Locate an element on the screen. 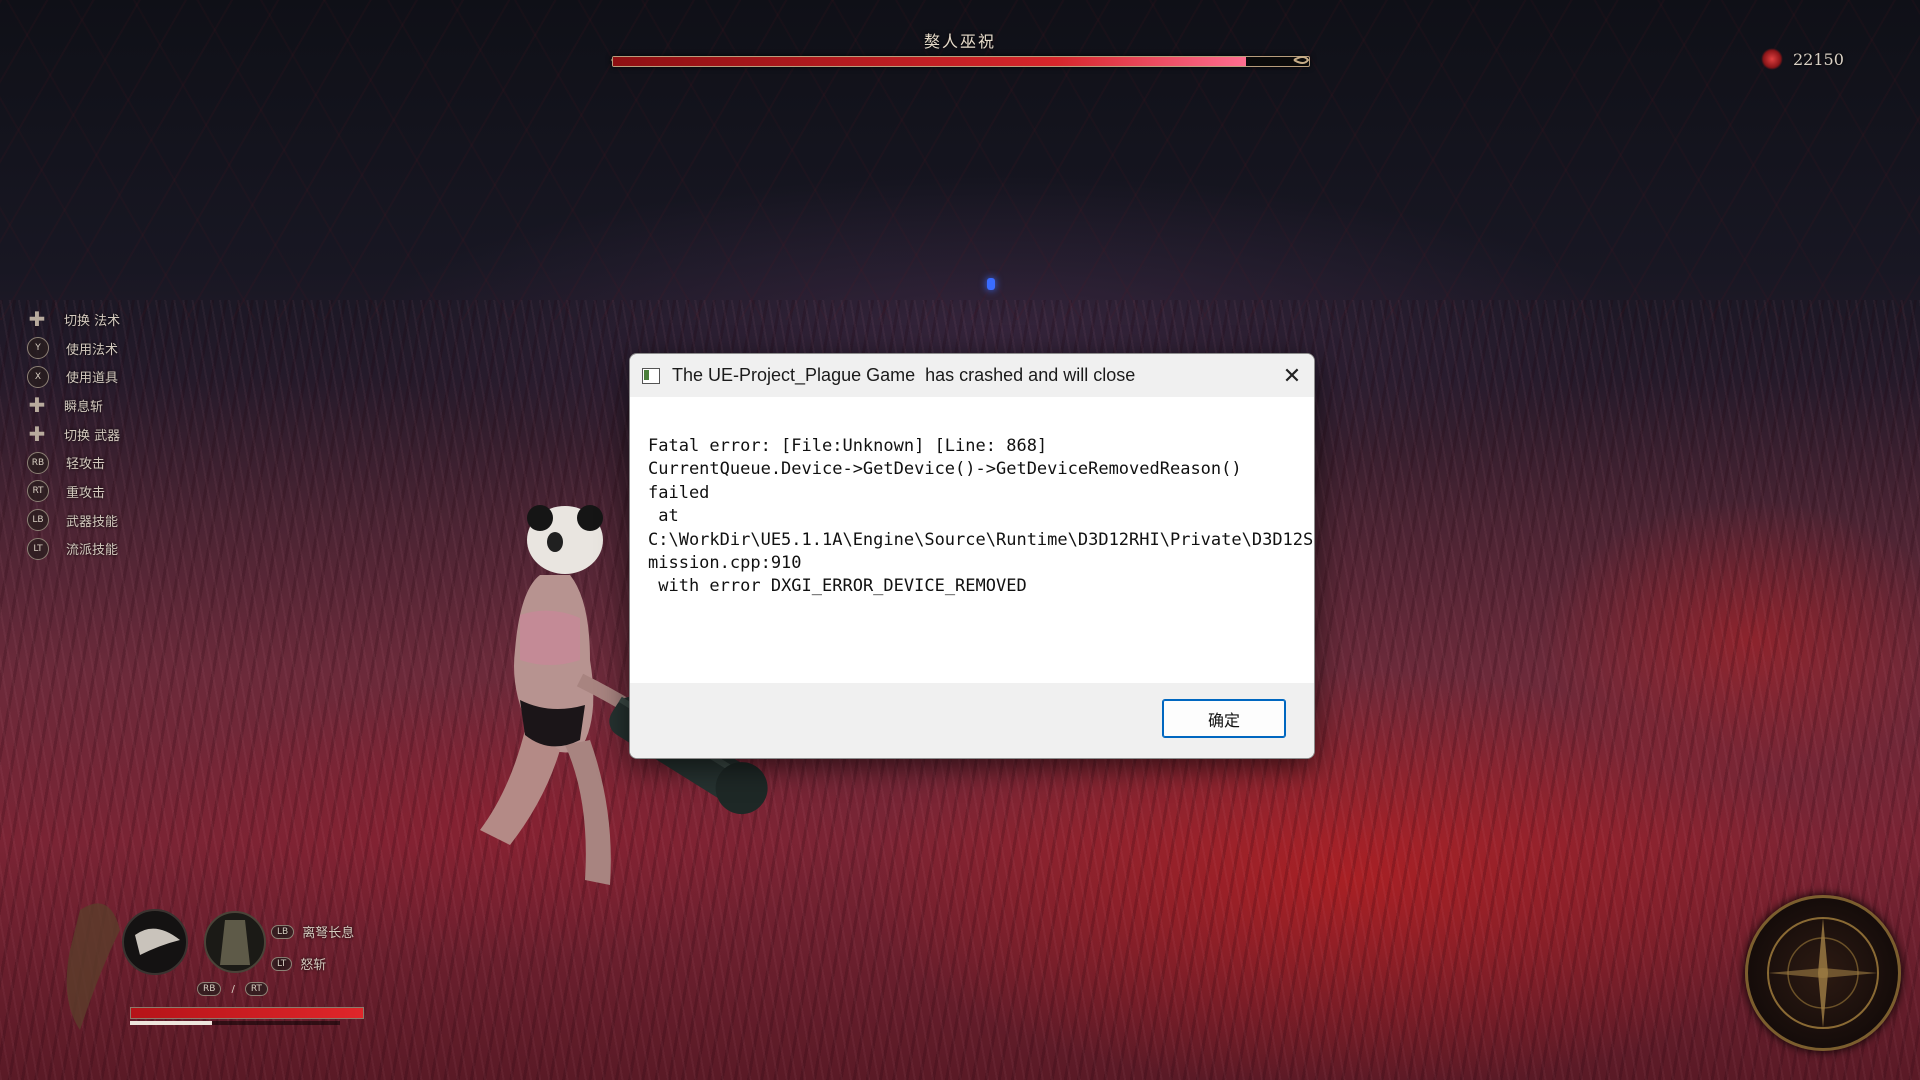 The height and width of the screenshot is (1080, 1920). weapon-skill-row: LB 离弩长息 is located at coordinates (312, 931).